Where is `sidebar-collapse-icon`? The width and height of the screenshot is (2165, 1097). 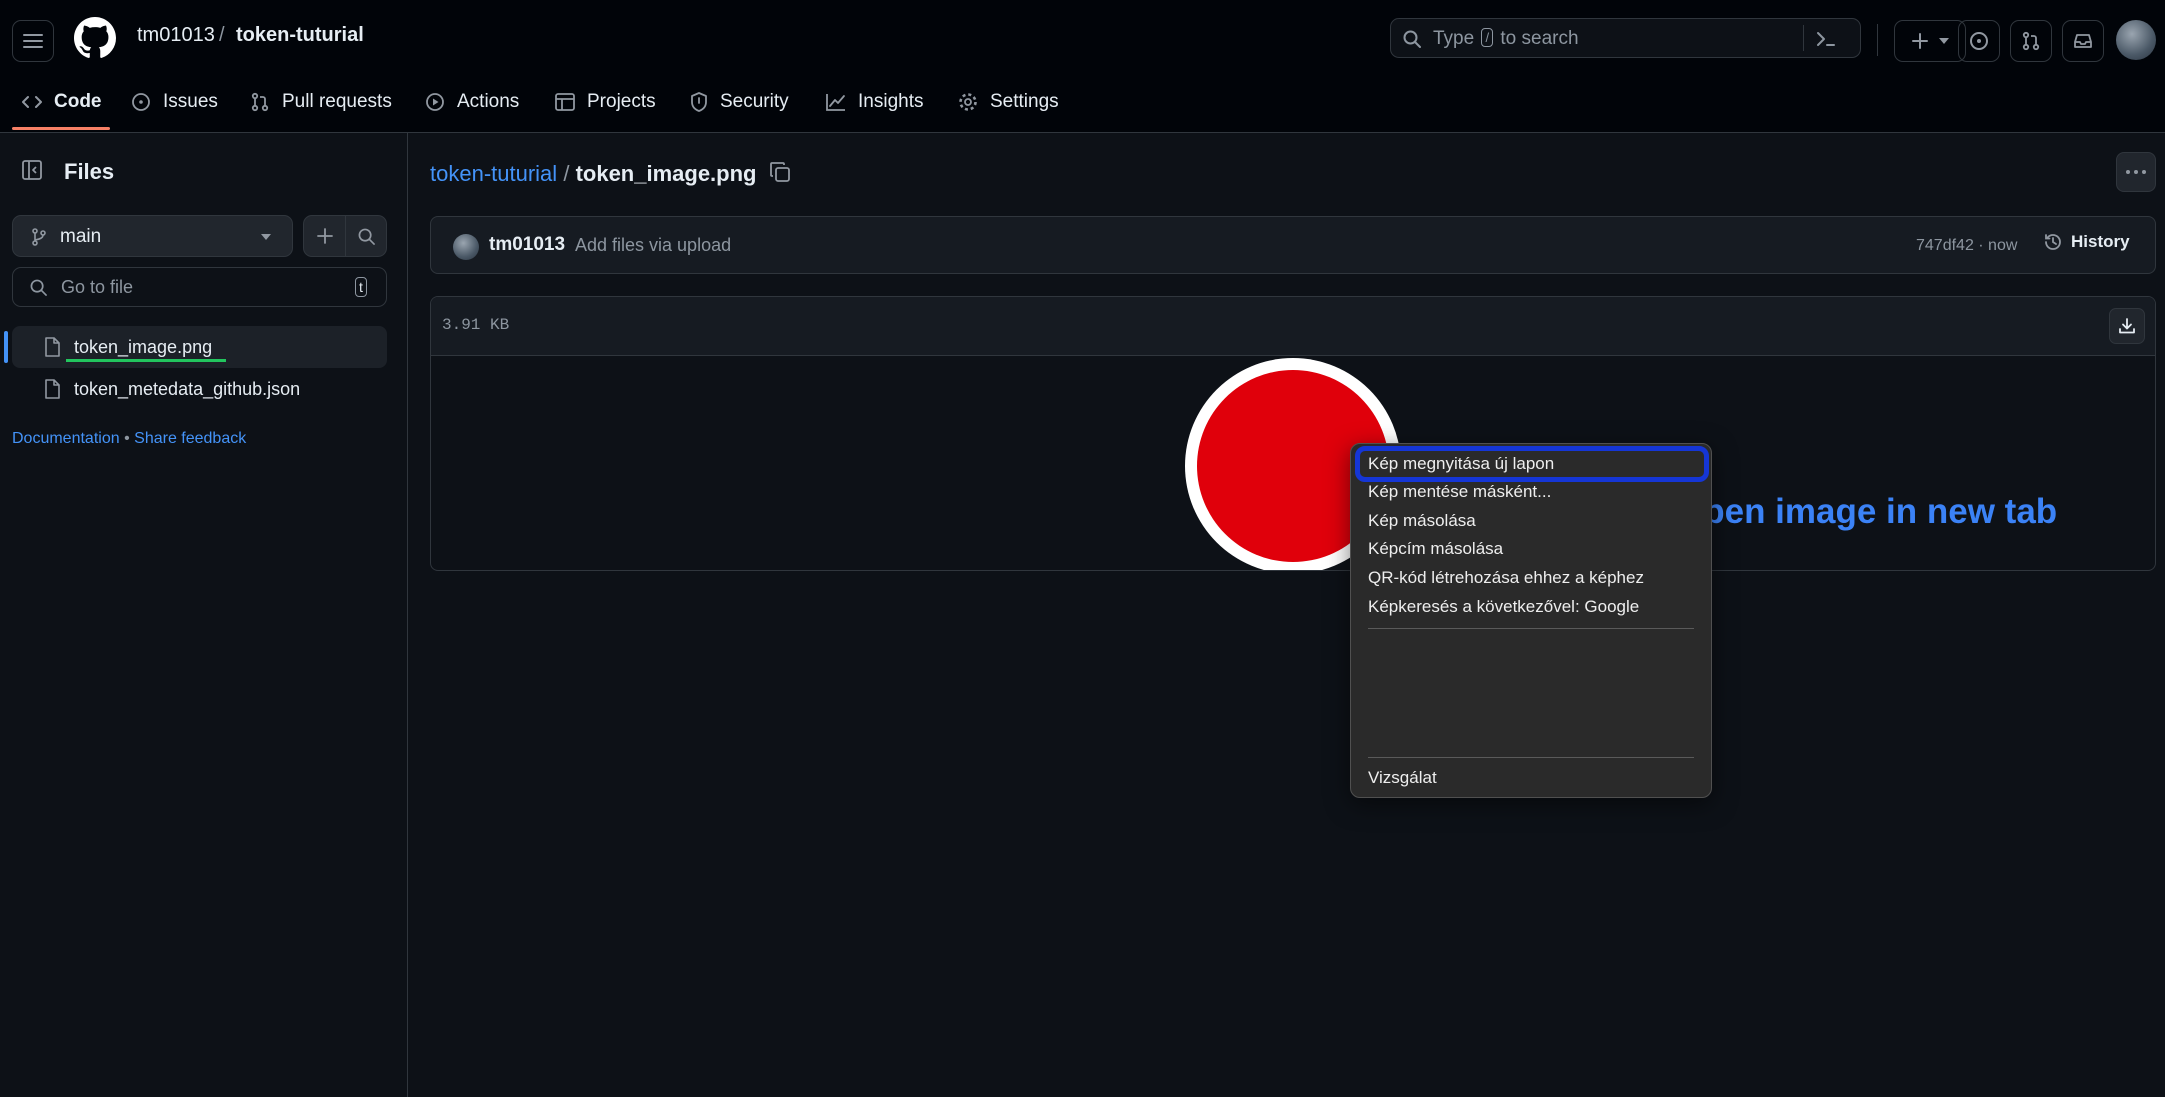
sidebar-collapse-icon is located at coordinates (32, 170).